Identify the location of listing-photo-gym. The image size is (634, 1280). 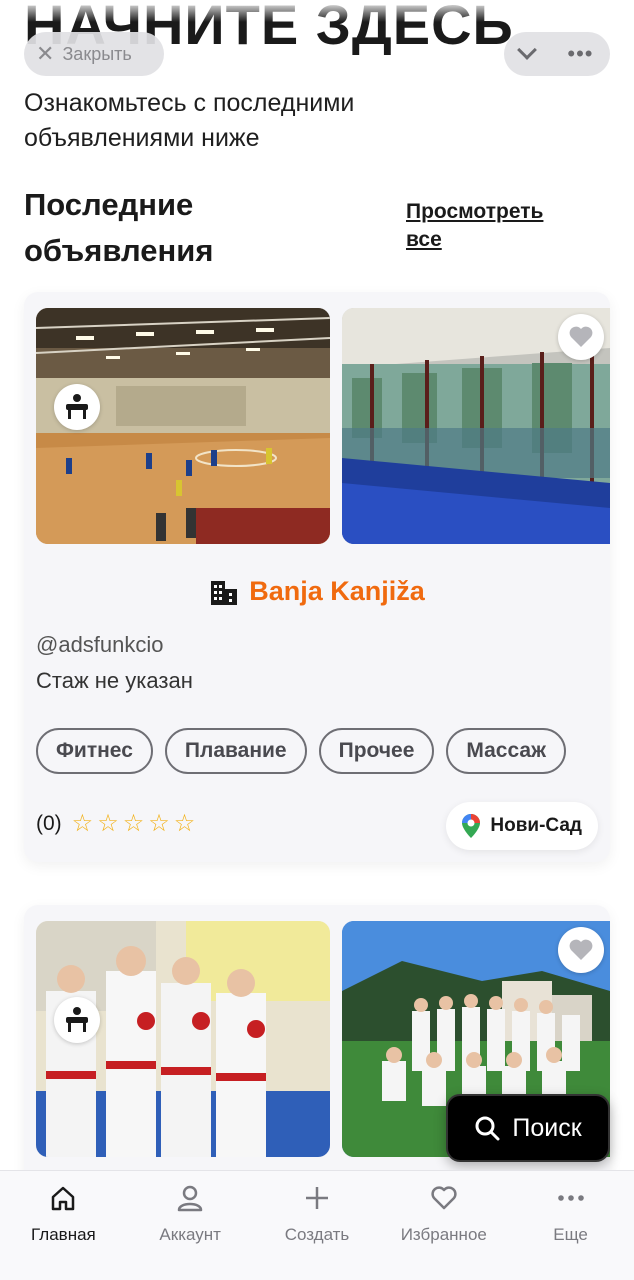
(183, 426).